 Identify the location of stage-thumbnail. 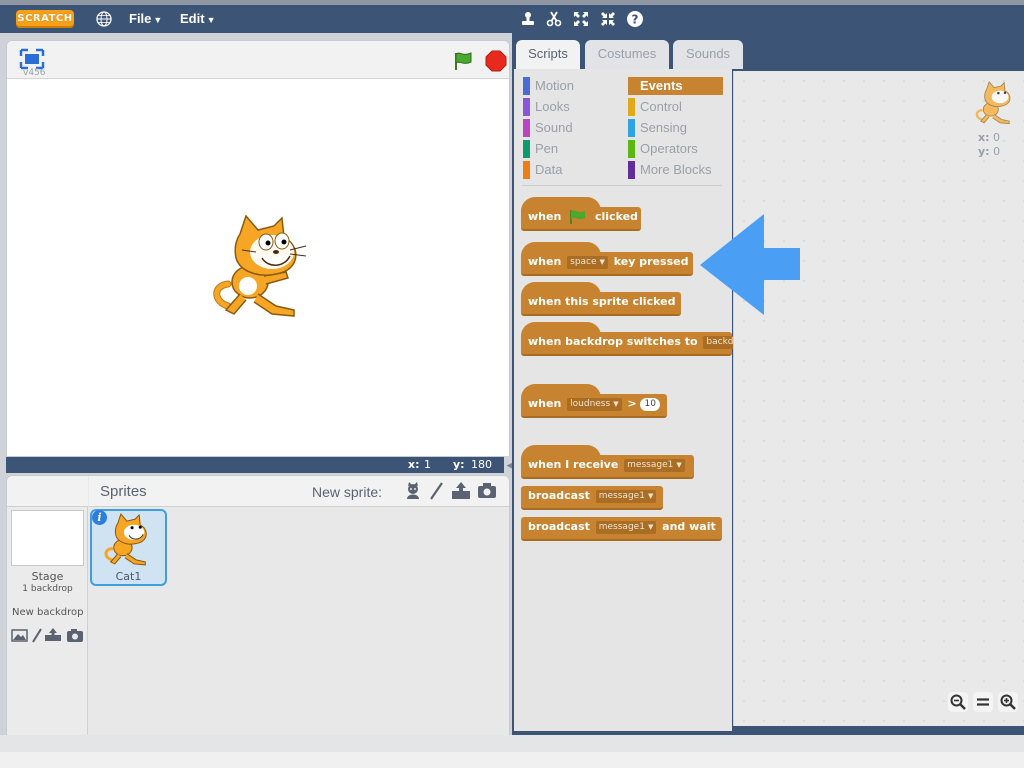
(47, 538).